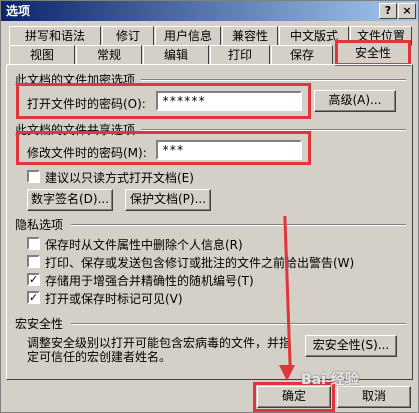  I want to click on highlight-modify-password, so click(163, 148).